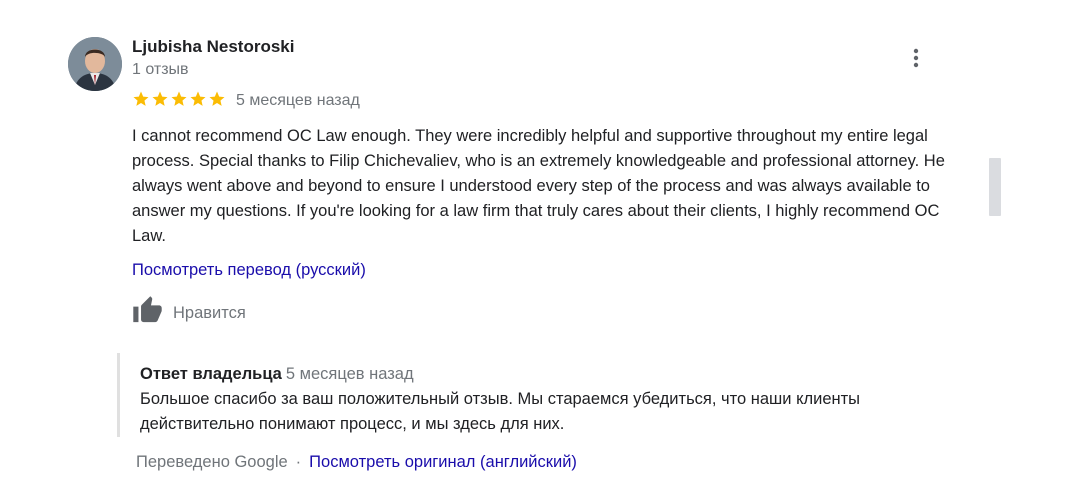 Image resolution: width=1067 pixels, height=480 pixels. What do you see at coordinates (160, 69) in the screenshot?
I see `author-review-count: 1 отзыв` at bounding box center [160, 69].